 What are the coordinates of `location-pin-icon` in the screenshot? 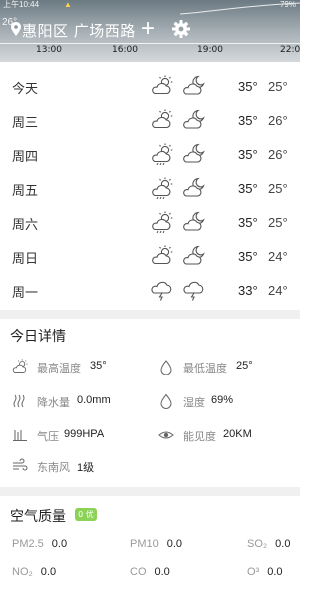 It's located at (16, 29).